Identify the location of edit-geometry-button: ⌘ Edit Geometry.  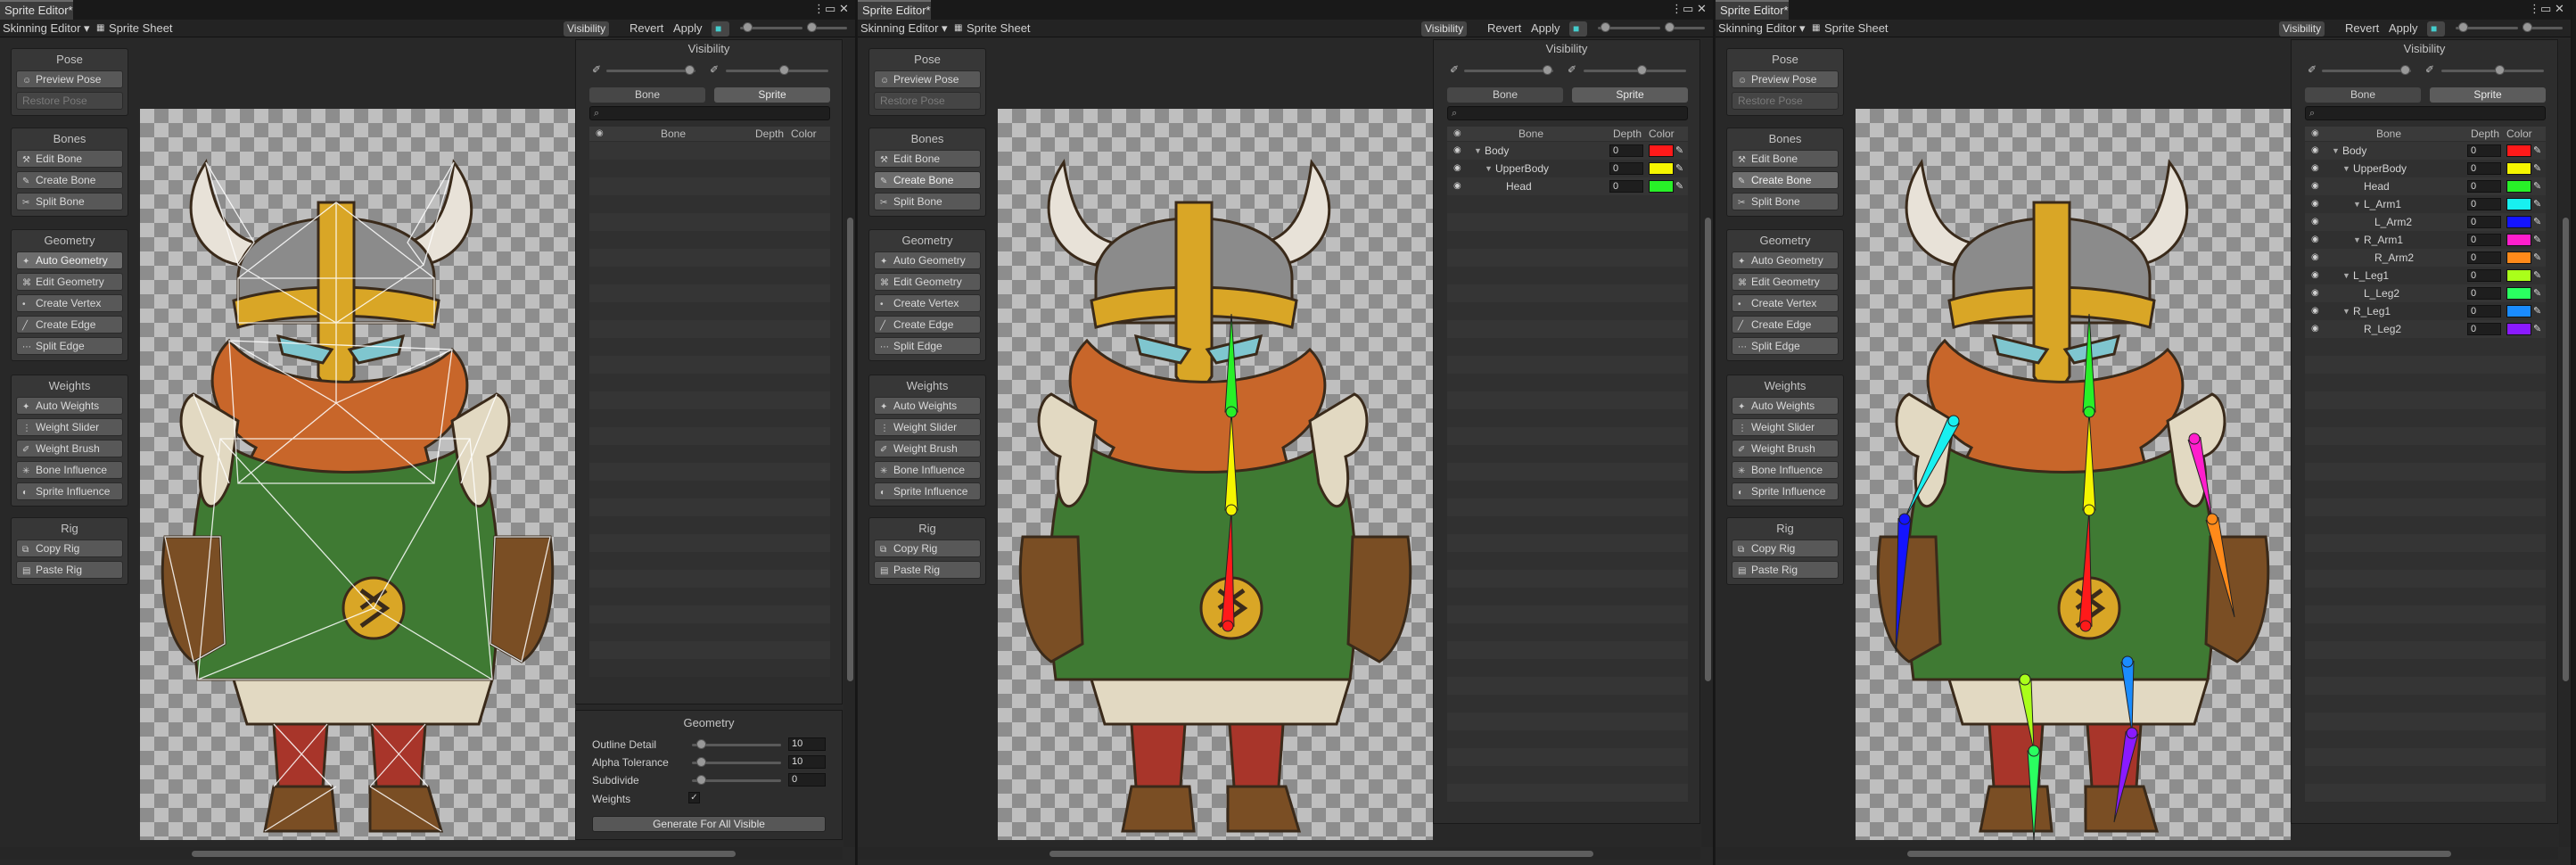
(69, 282).